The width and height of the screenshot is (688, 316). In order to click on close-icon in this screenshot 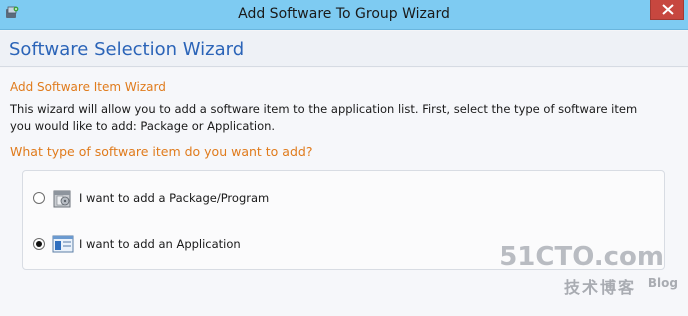, I will do `click(668, 9)`.